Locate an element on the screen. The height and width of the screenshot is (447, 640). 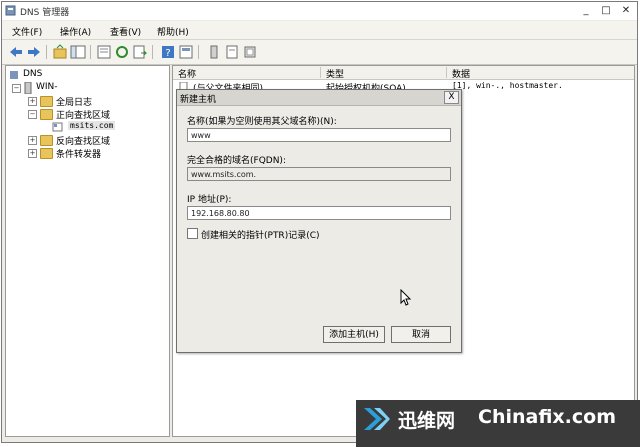
host-name-input is located at coordinates (319, 135).